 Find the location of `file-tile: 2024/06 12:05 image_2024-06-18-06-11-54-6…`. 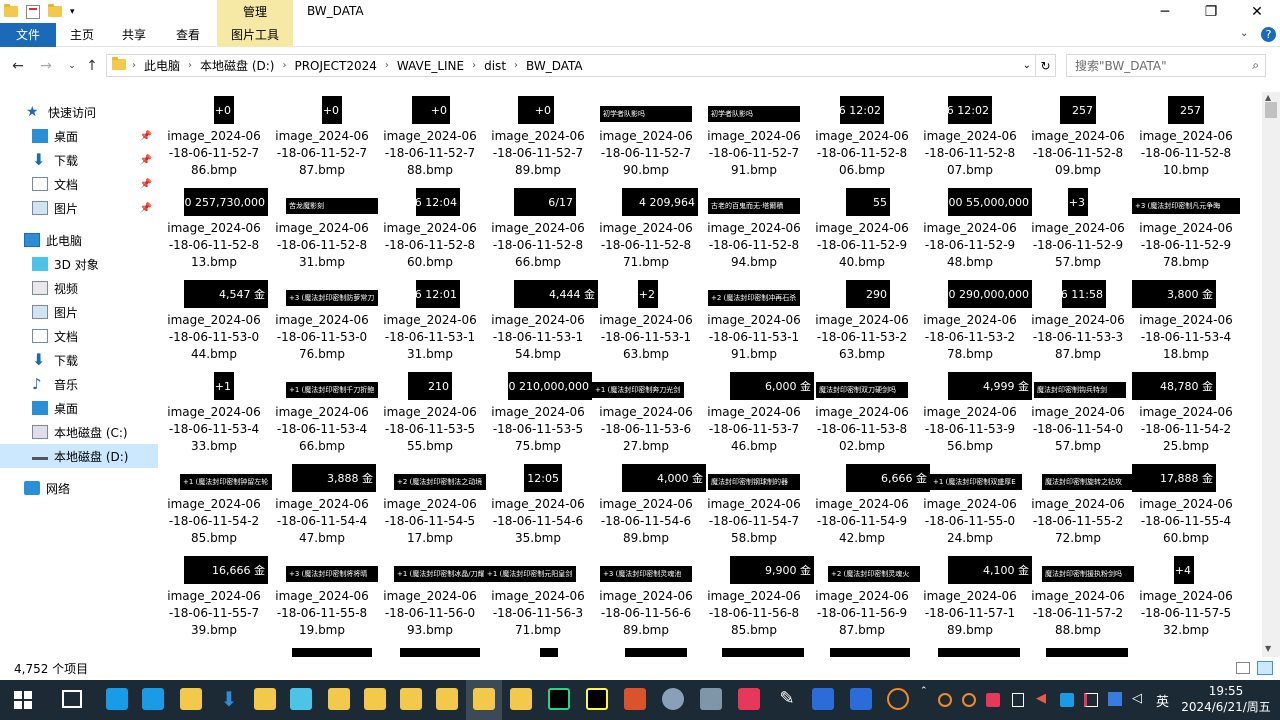

file-tile: 2024/06 12:05 image_2024-06-18-06-11-54-6… is located at coordinates (538, 506).